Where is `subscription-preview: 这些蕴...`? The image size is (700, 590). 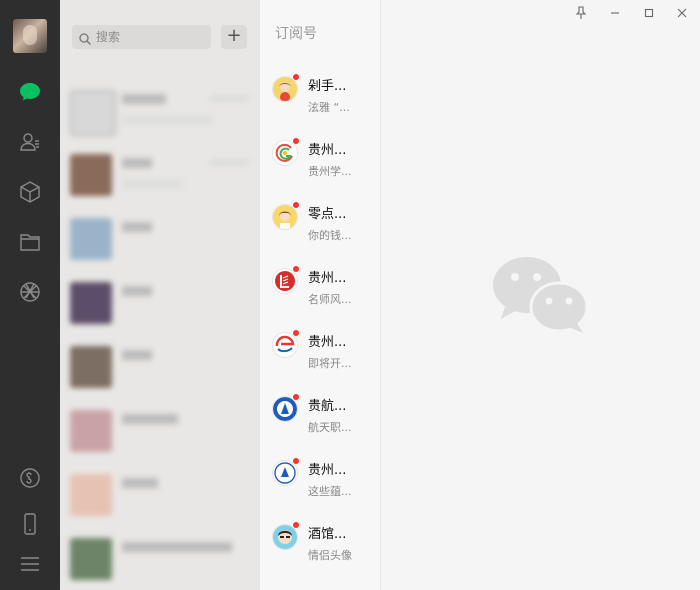 subscription-preview: 这些蕴... is located at coordinates (330, 491).